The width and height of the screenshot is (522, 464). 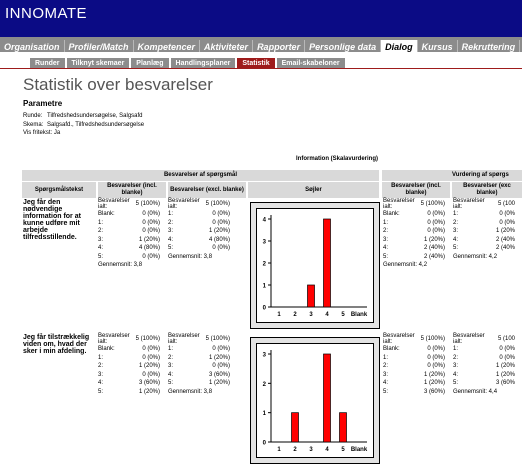 I want to click on stat-row: 2: 1 (20%), so click(x=206, y=358).